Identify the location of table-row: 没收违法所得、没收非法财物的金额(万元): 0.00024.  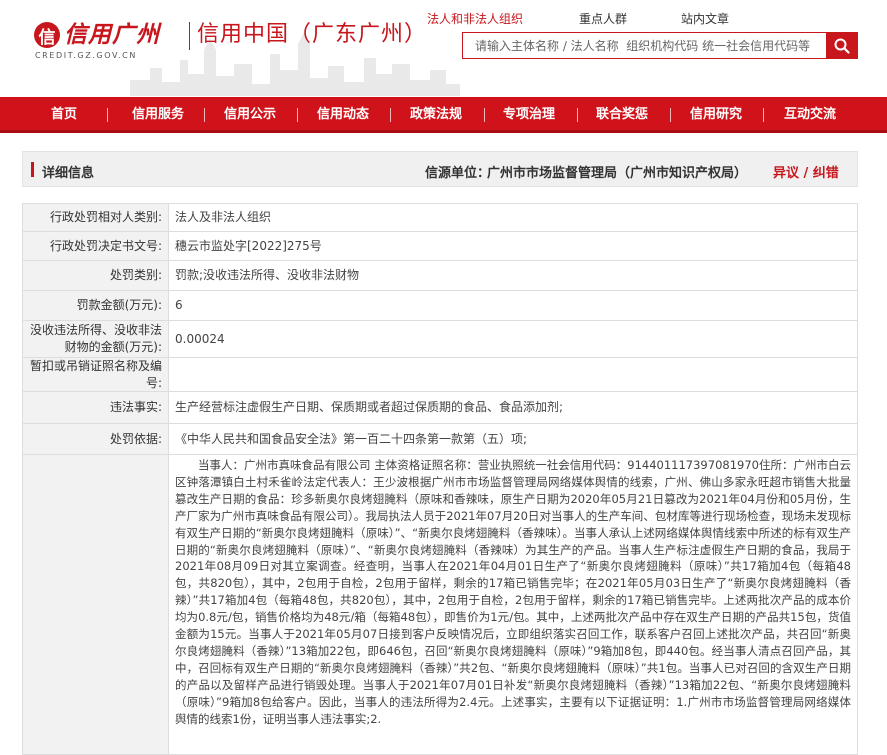
(440, 339).